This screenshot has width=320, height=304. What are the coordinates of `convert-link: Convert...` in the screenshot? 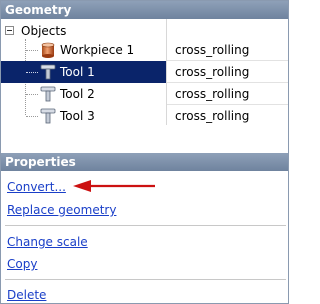 It's located at (36, 187).